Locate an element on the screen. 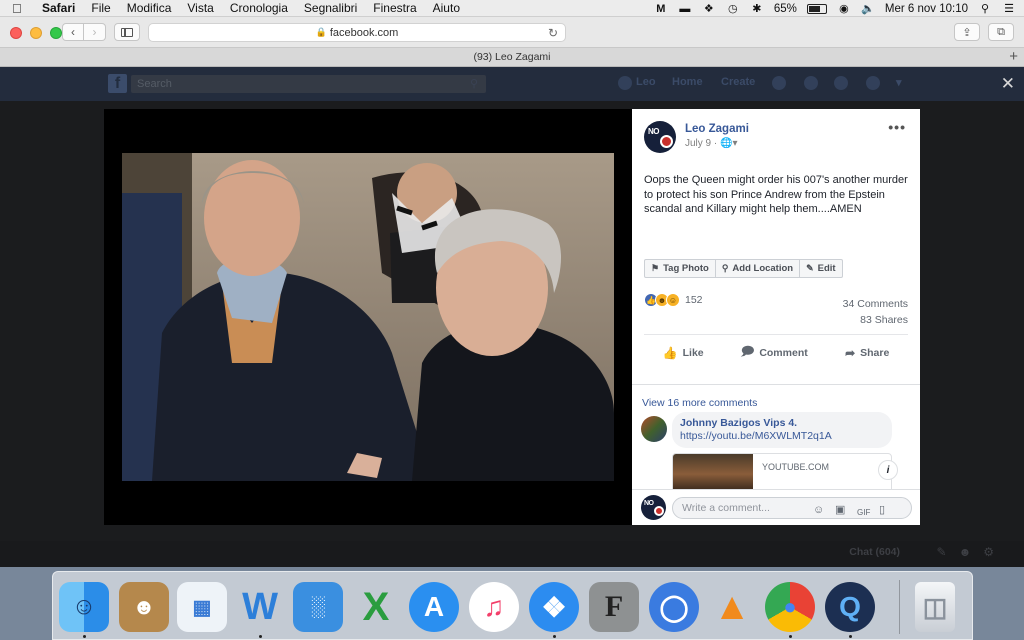 The height and width of the screenshot is (640, 1024). sidebar-icon is located at coordinates (127, 32).